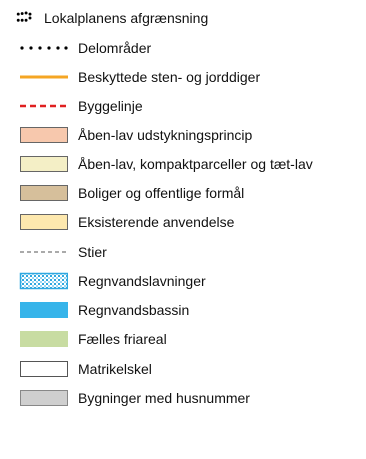  I want to click on legend-label: Matrikelskel, so click(115, 369).